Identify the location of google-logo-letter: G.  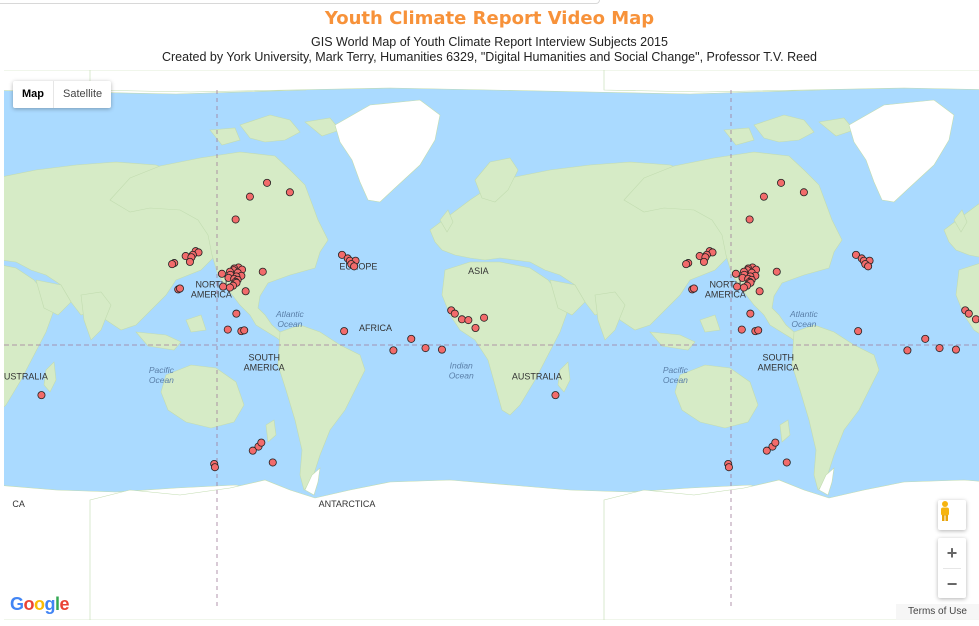
(17, 604).